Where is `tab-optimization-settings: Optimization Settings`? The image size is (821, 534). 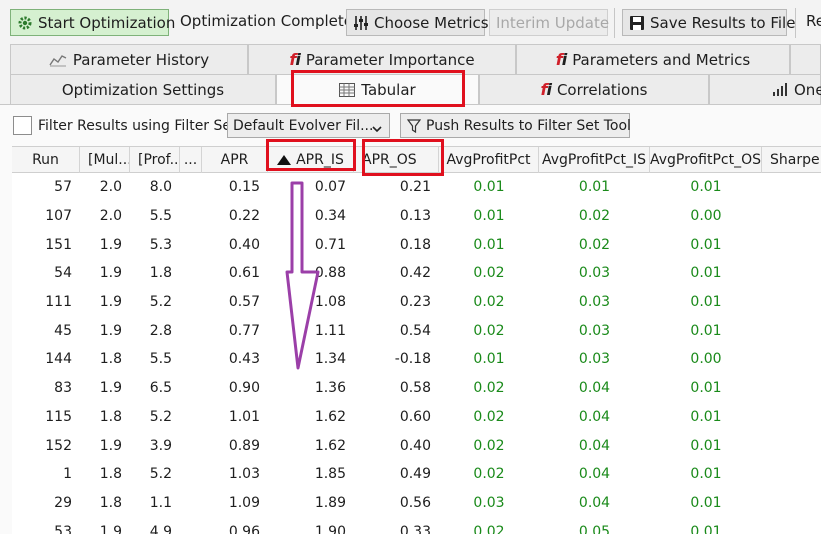 tab-optimization-settings: Optimization Settings is located at coordinates (143, 89).